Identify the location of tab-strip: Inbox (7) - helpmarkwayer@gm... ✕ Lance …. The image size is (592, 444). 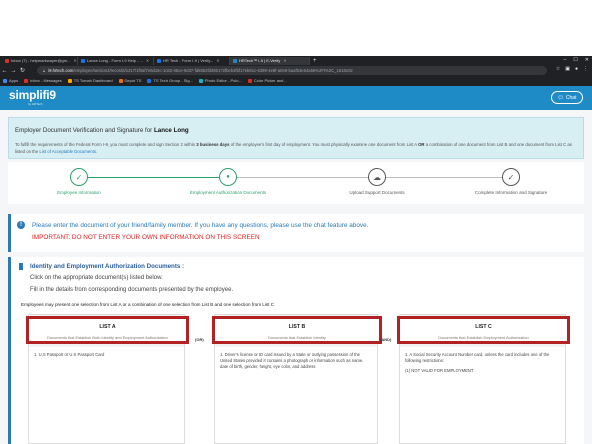
(296, 60).